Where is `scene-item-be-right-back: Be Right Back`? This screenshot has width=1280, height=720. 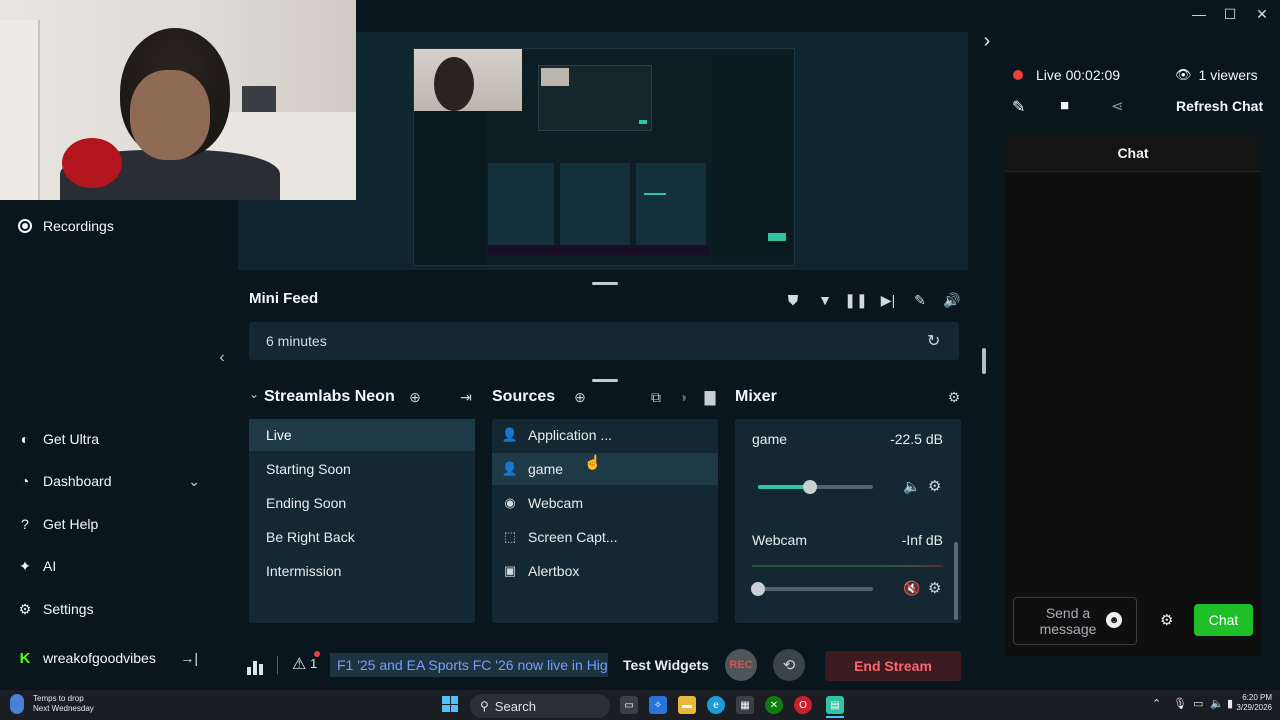
scene-item-be-right-back: Be Right Back is located at coordinates (362, 537).